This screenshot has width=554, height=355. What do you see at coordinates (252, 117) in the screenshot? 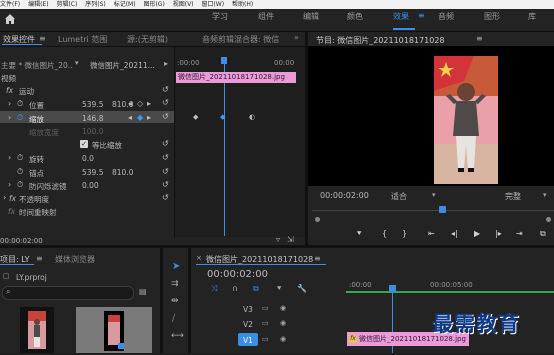
I see `keyframe-half-icon: ◐` at bounding box center [252, 117].